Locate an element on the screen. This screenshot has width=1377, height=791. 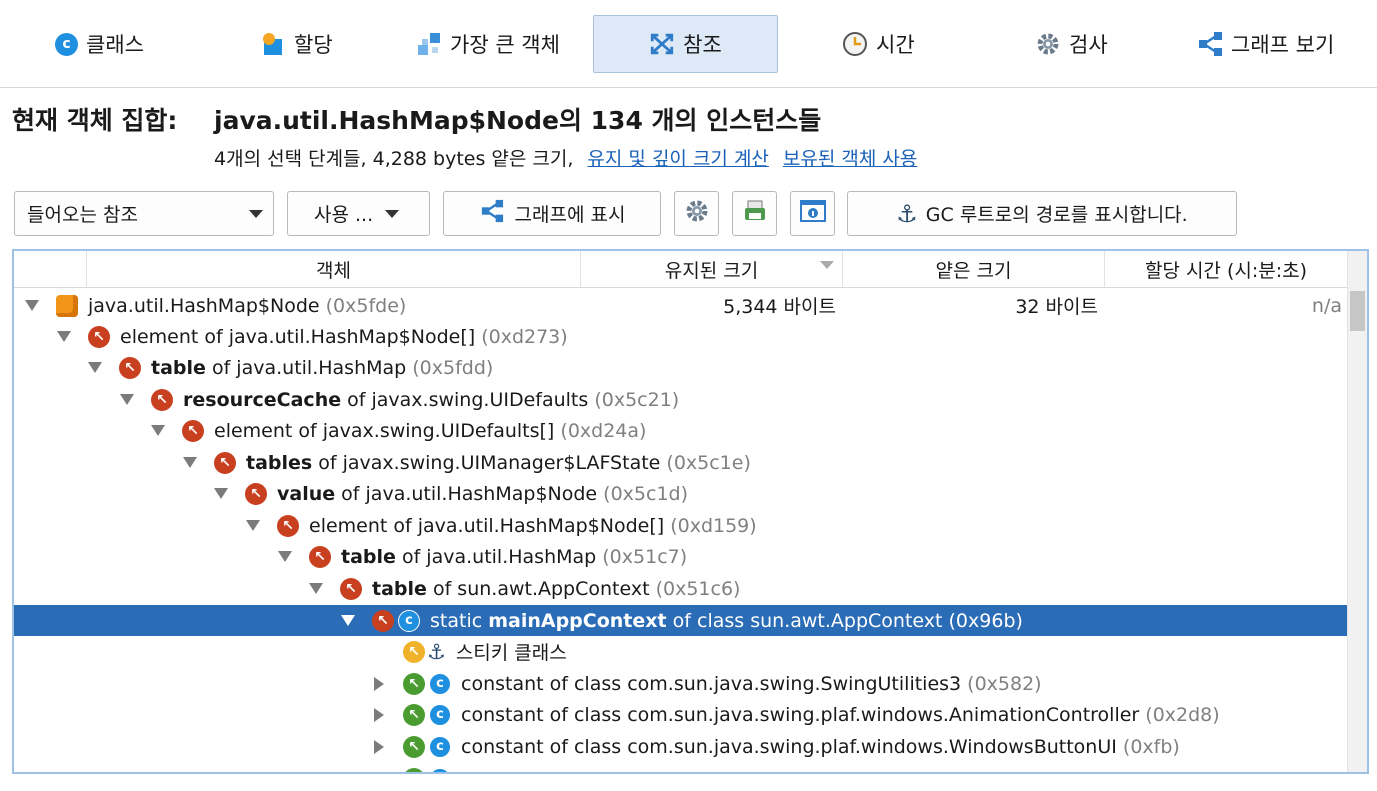
reference-label: table of java.util.HashMap (0x5fdd) is located at coordinates (322, 367).